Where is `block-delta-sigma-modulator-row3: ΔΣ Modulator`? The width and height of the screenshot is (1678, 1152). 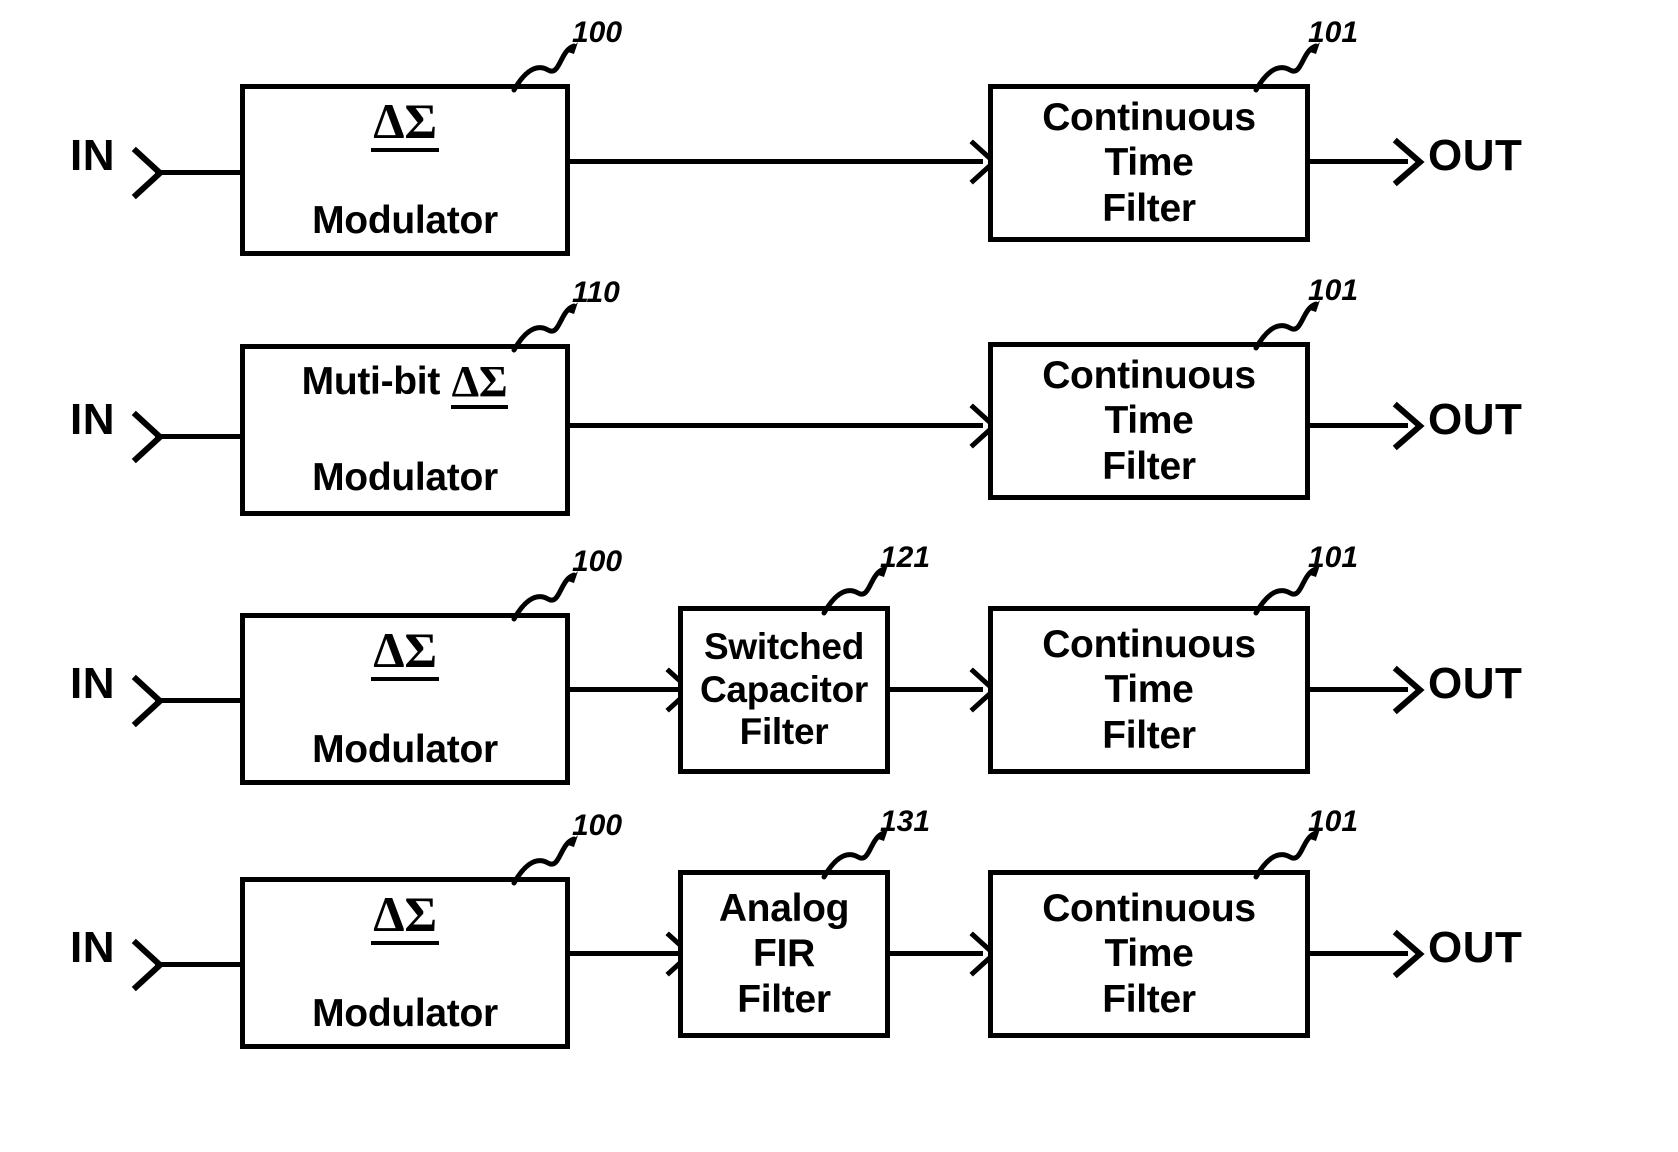
block-delta-sigma-modulator-row3: ΔΣ Modulator is located at coordinates (405, 699).